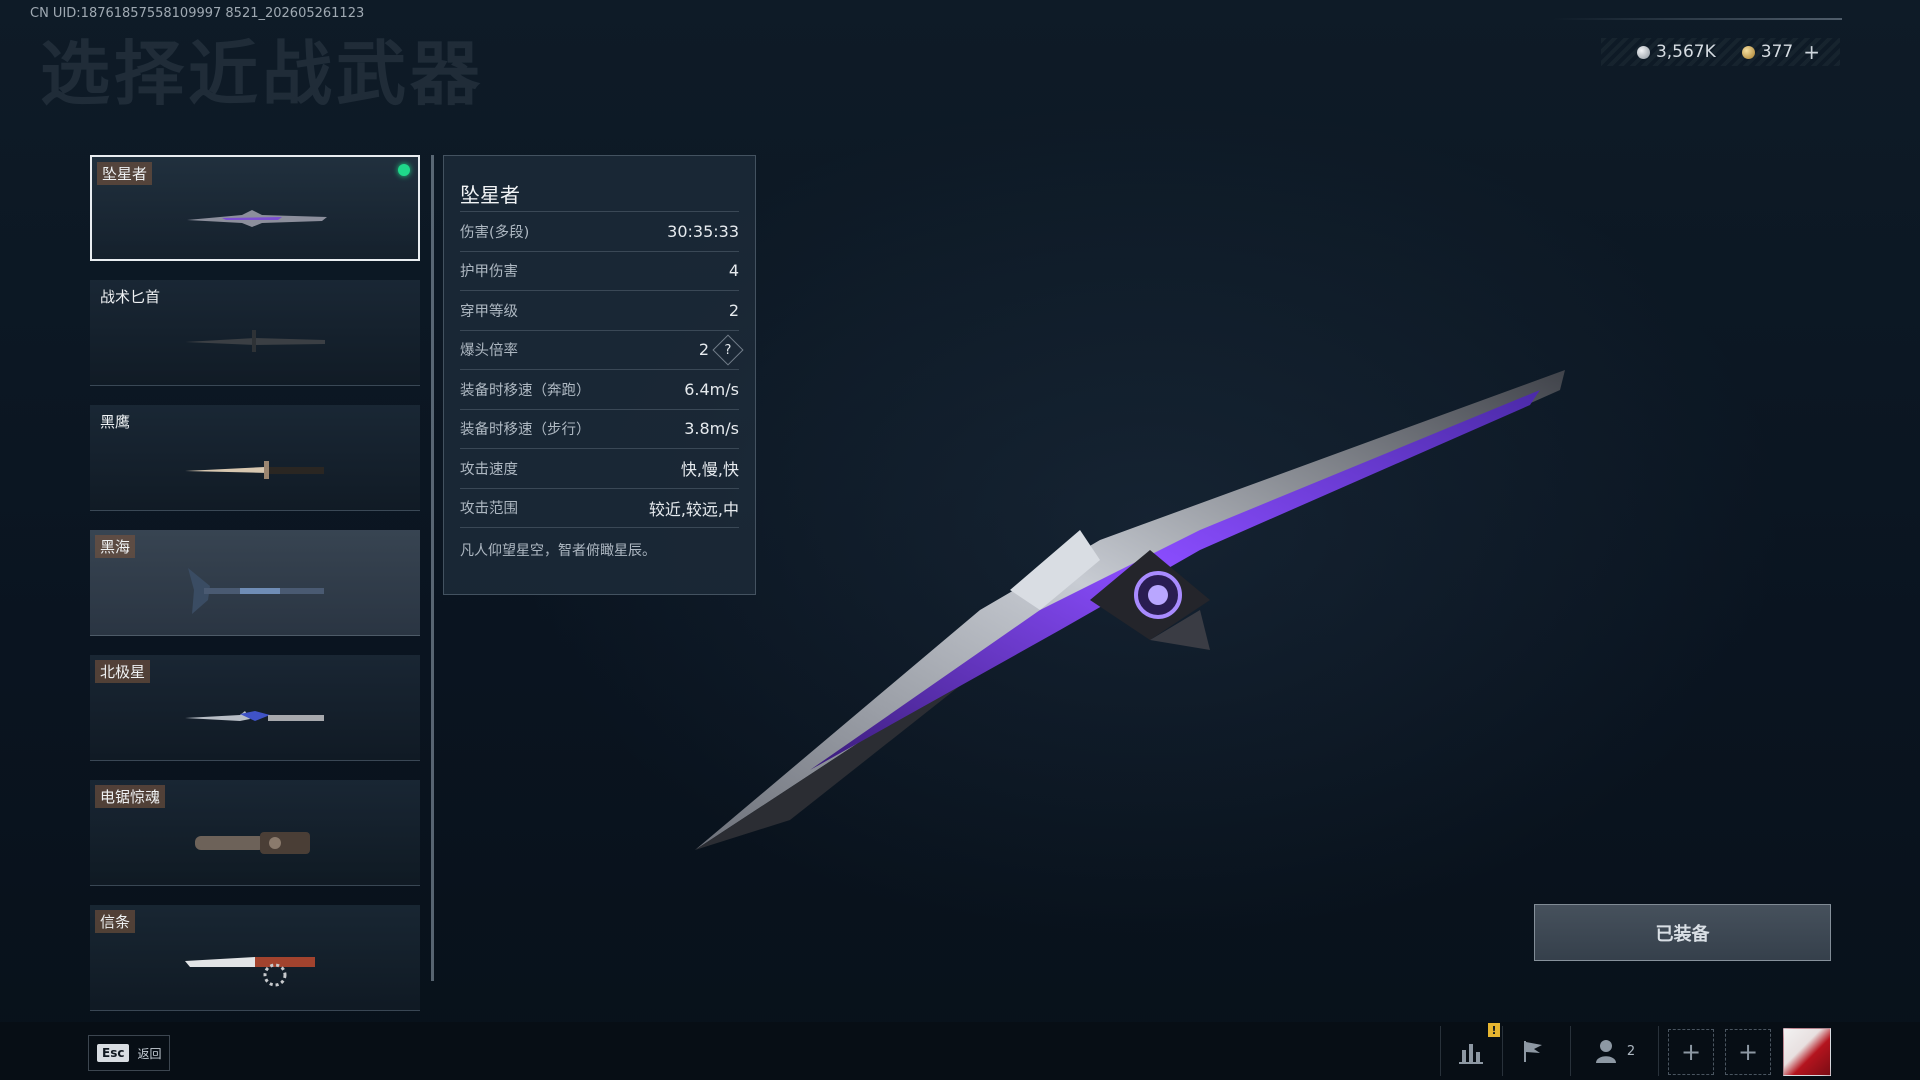  I want to click on silver-currency: 3,567K, so click(1676, 52).